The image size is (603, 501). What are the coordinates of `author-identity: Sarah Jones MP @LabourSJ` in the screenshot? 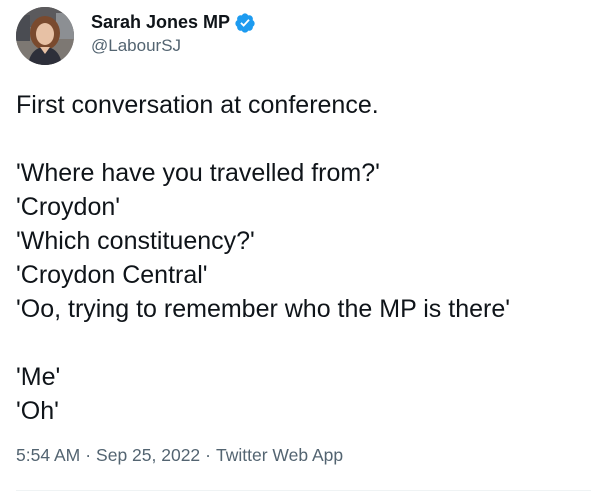 It's located at (173, 33).